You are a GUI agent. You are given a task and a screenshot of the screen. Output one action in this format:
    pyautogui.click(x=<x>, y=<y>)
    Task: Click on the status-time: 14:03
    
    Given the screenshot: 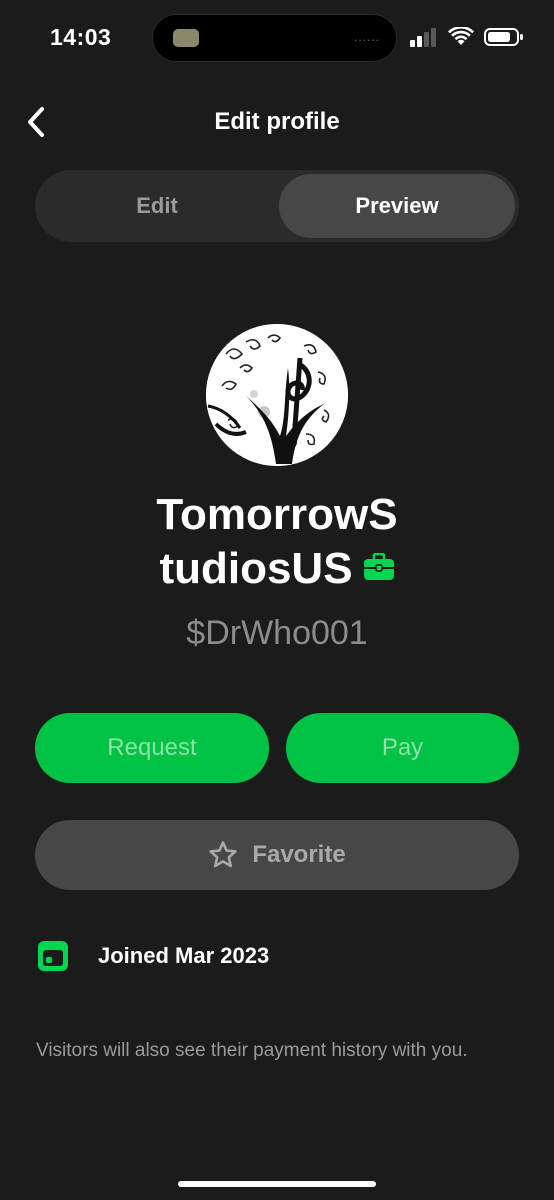 What is the action you would take?
    pyautogui.click(x=81, y=37)
    